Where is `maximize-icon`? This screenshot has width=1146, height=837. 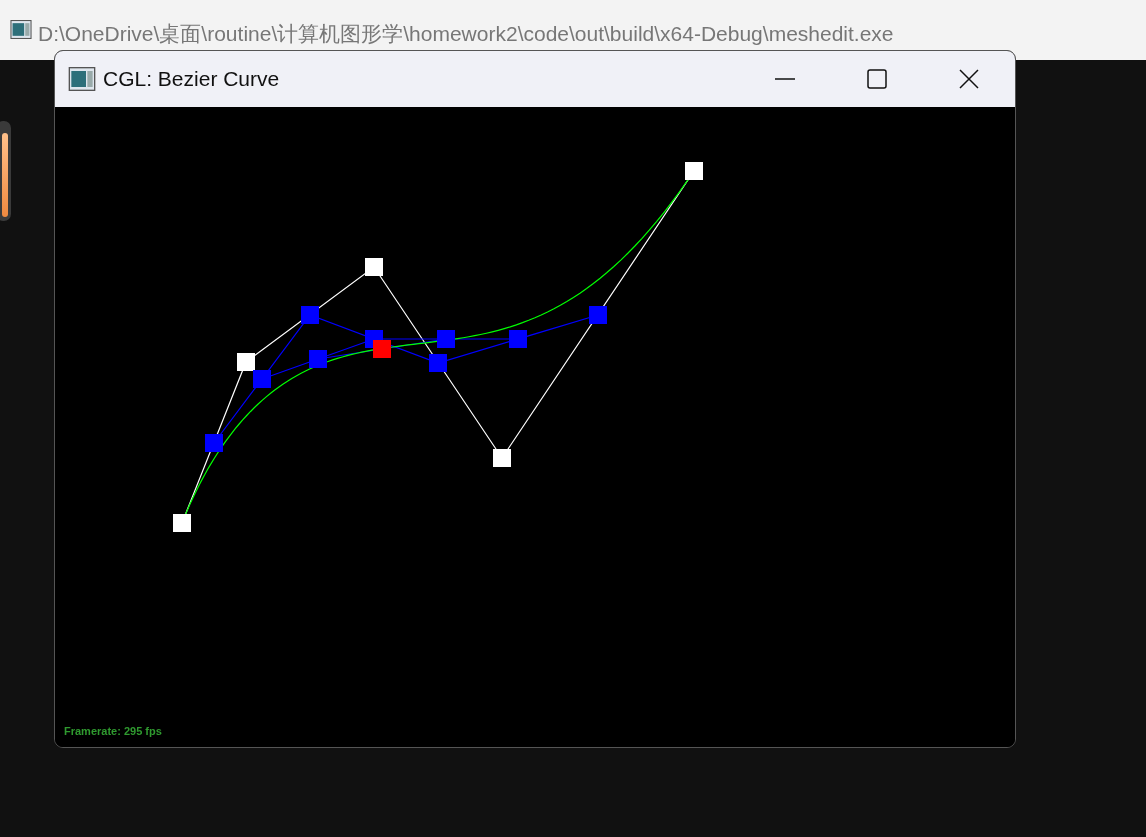 maximize-icon is located at coordinates (877, 79).